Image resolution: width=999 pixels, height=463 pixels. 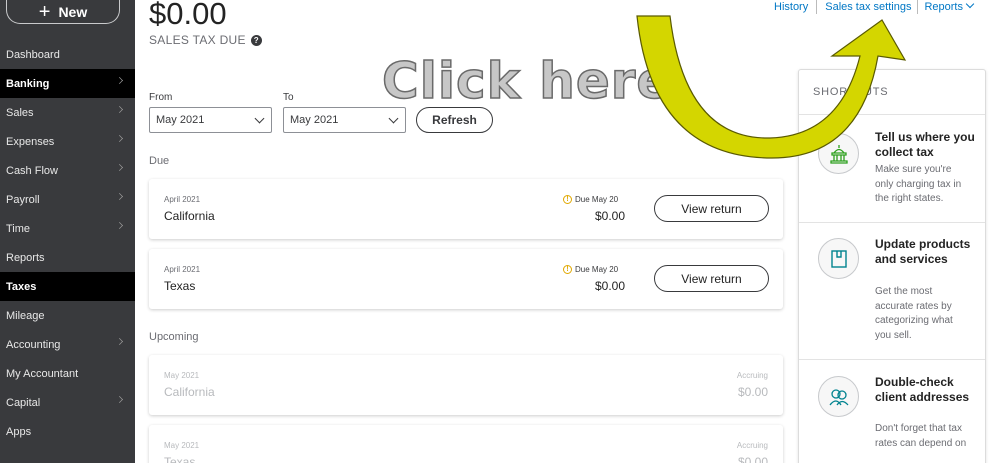 I want to click on sidebar-item-sales: Sales, so click(x=67, y=112).